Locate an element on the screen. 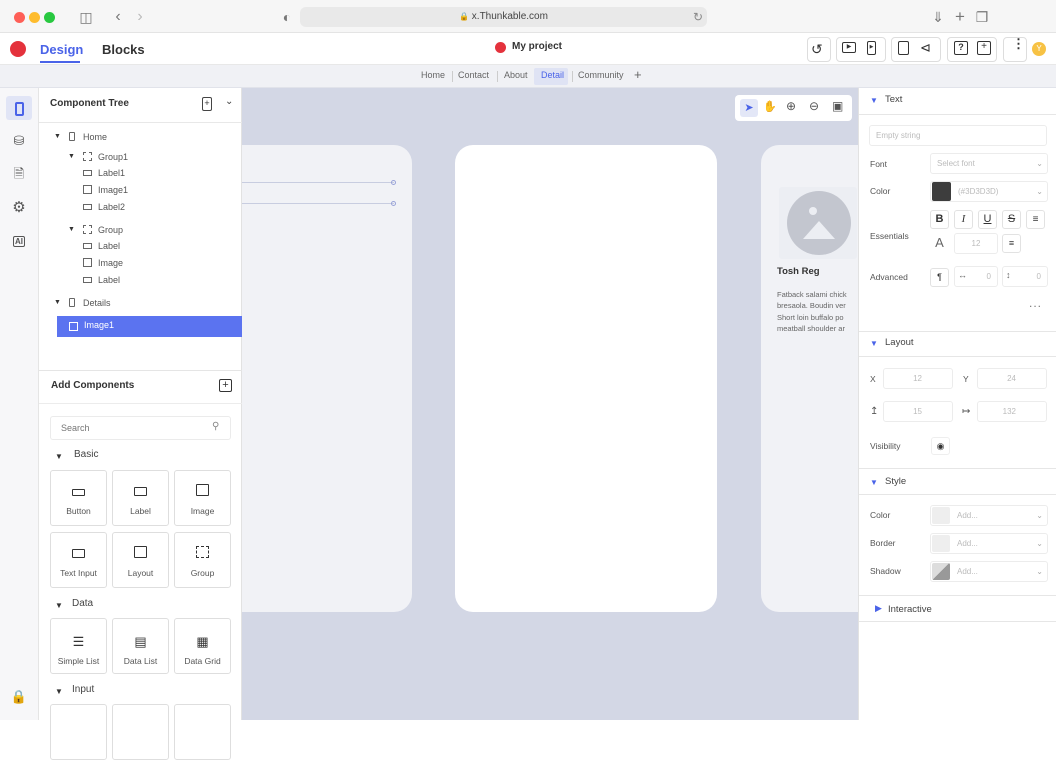  history-icon: ↺ is located at coordinates (817, 49).